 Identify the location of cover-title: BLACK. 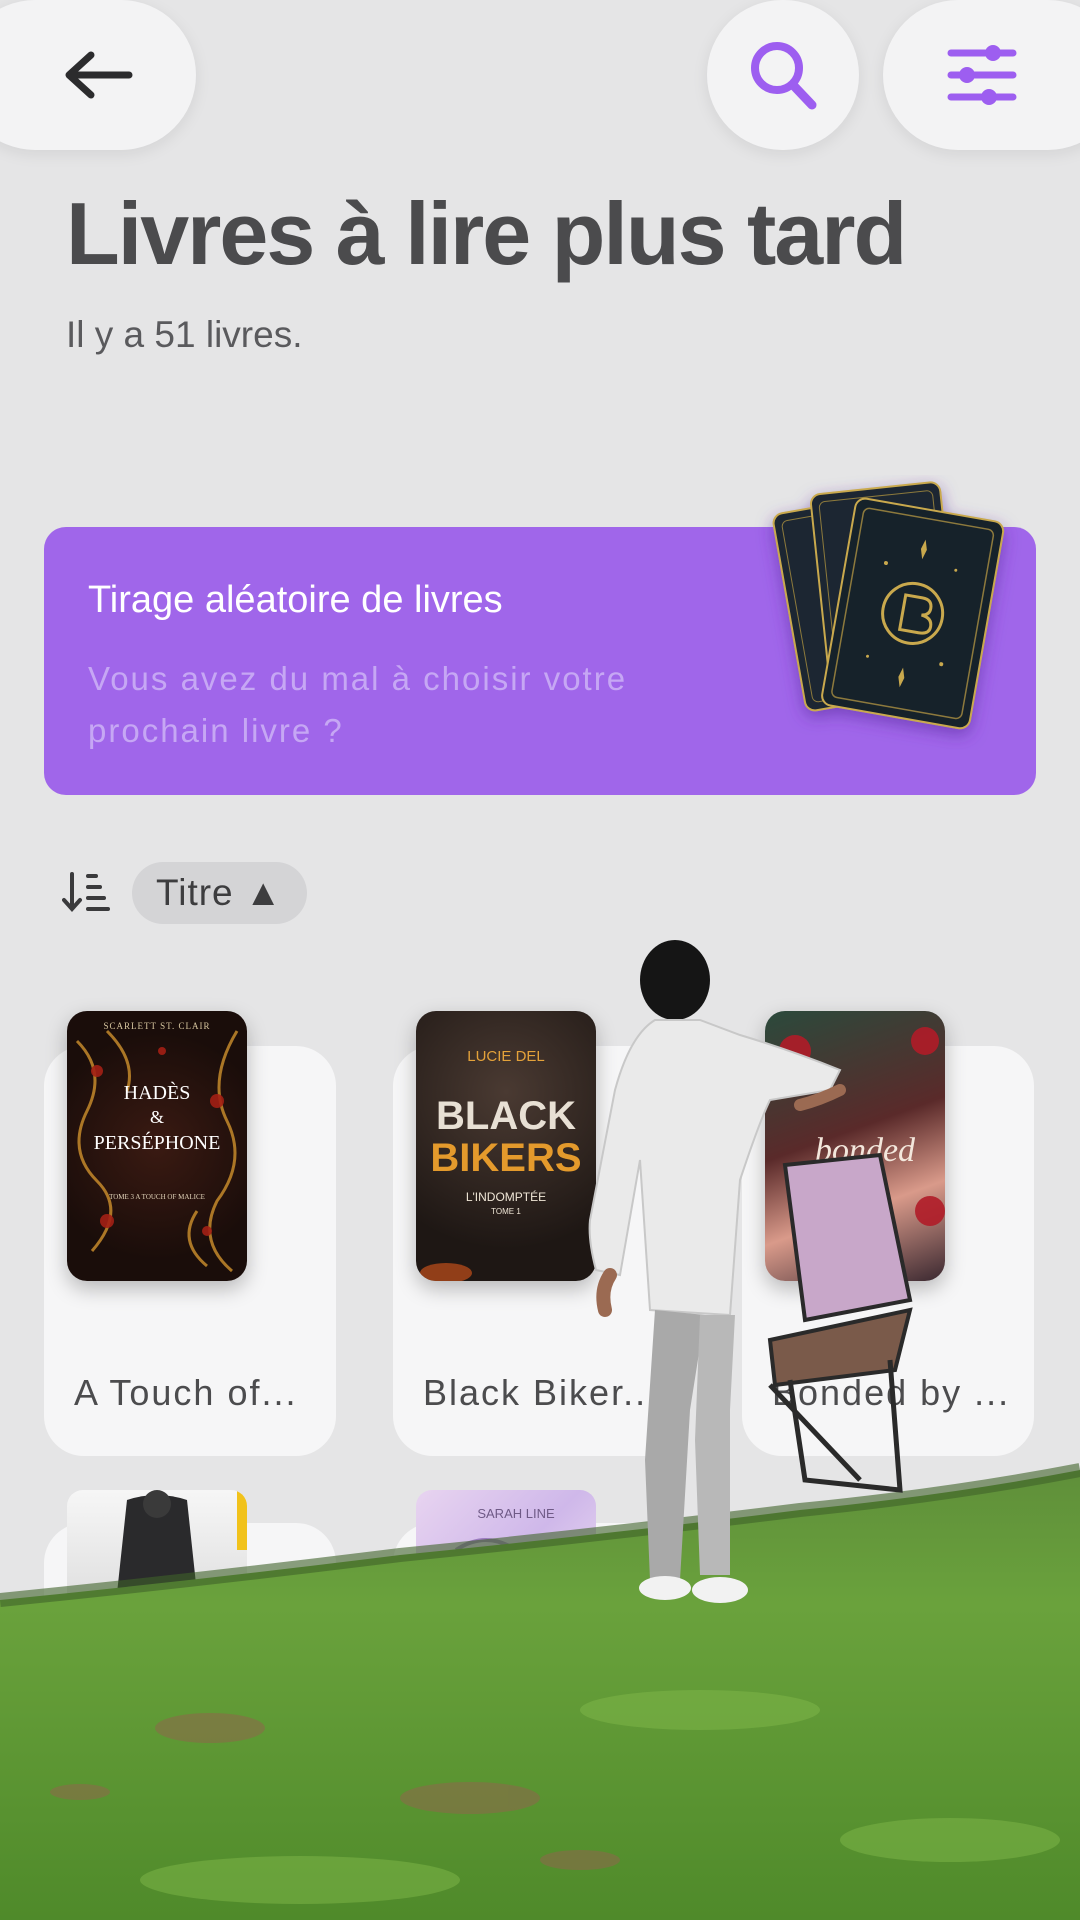
(506, 1116).